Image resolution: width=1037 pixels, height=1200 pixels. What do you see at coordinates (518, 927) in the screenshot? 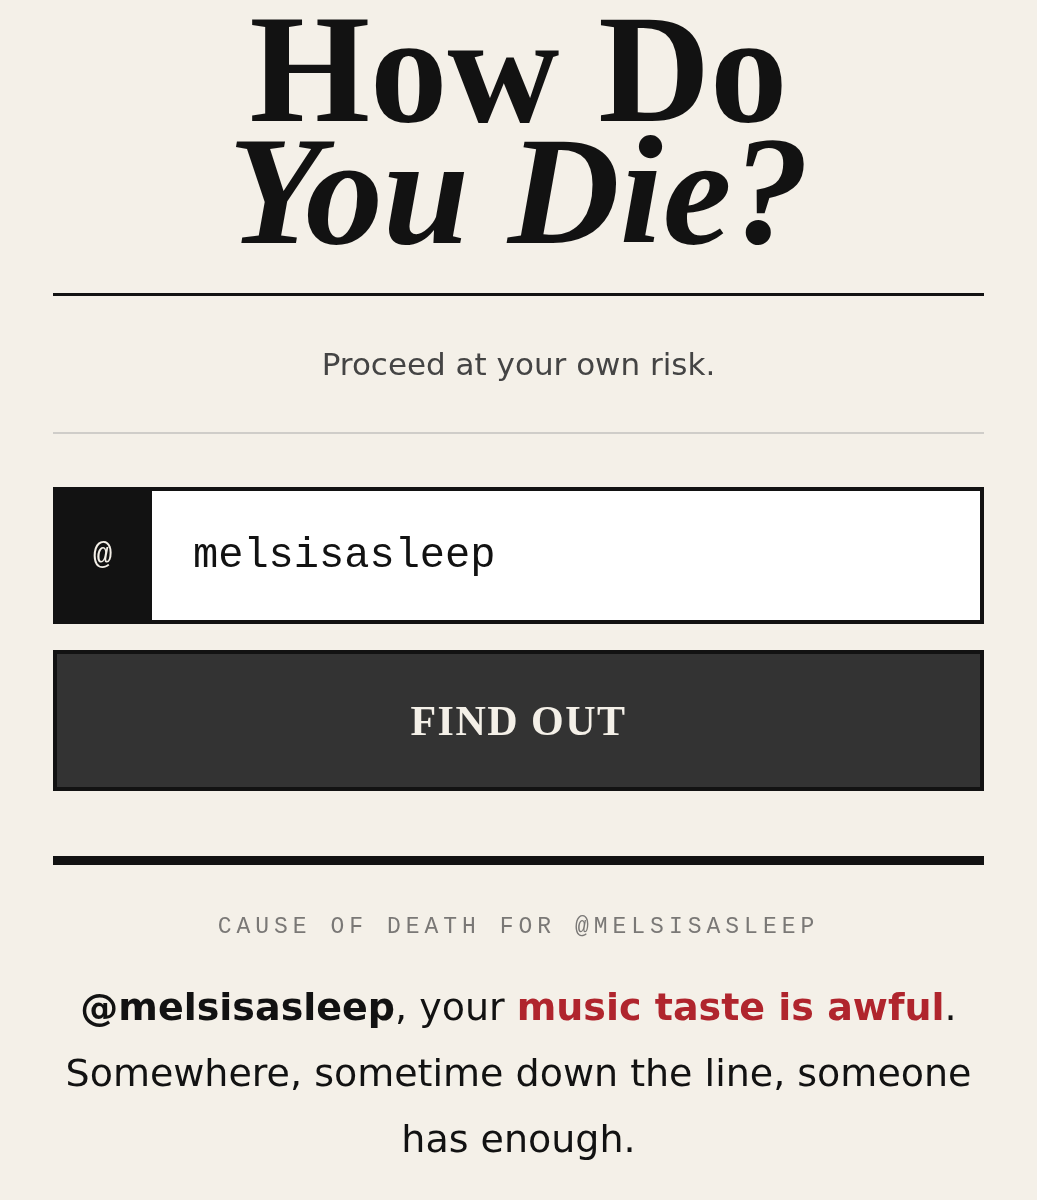
I see `result-caption: CAUSE OF DEATH FOR @MELSISASLEEP` at bounding box center [518, 927].